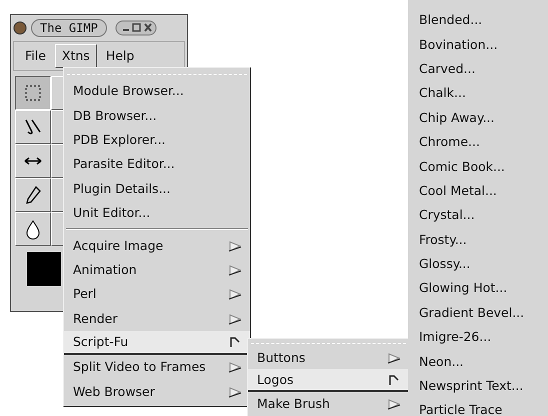  What do you see at coordinates (478, 407) in the screenshot?
I see `menu-item: Particle Trace` at bounding box center [478, 407].